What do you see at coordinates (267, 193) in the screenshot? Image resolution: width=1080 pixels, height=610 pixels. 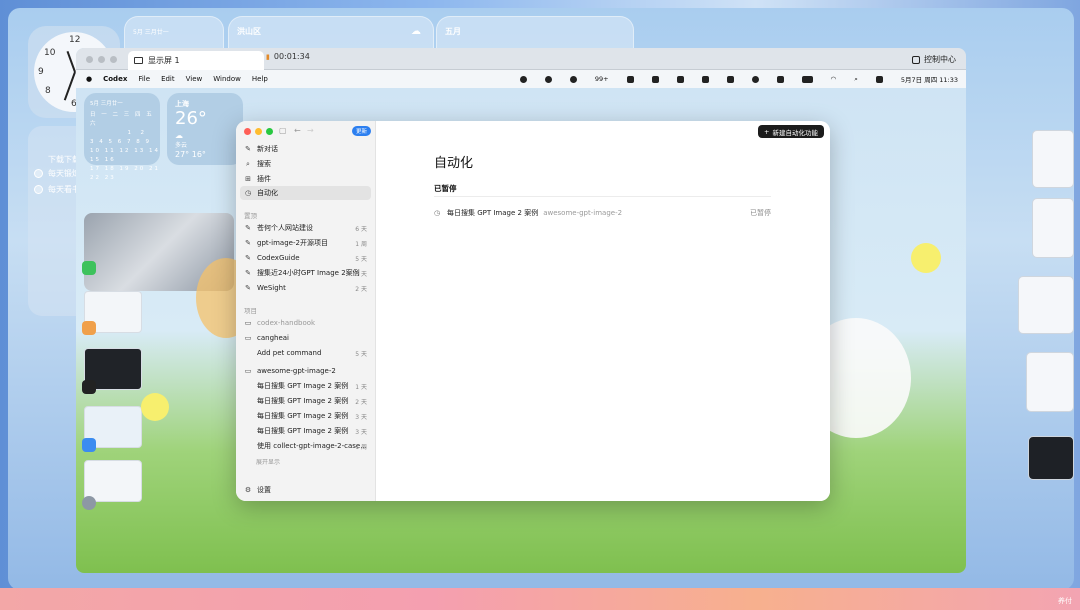 I see `sidebar-item-label: 自动化` at bounding box center [267, 193].